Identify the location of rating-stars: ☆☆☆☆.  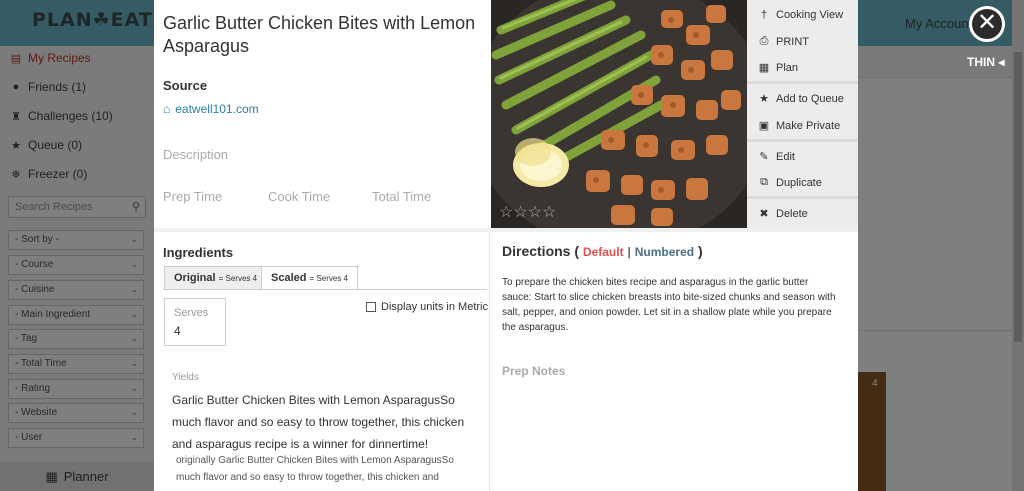
(527, 212).